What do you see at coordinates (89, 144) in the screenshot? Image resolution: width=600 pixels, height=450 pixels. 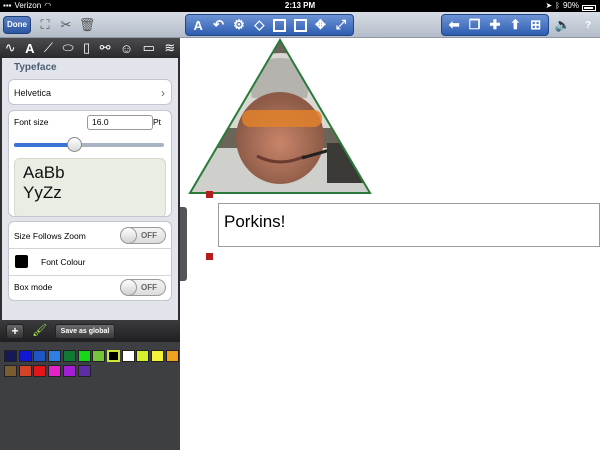 I see `font-size-slider` at bounding box center [89, 144].